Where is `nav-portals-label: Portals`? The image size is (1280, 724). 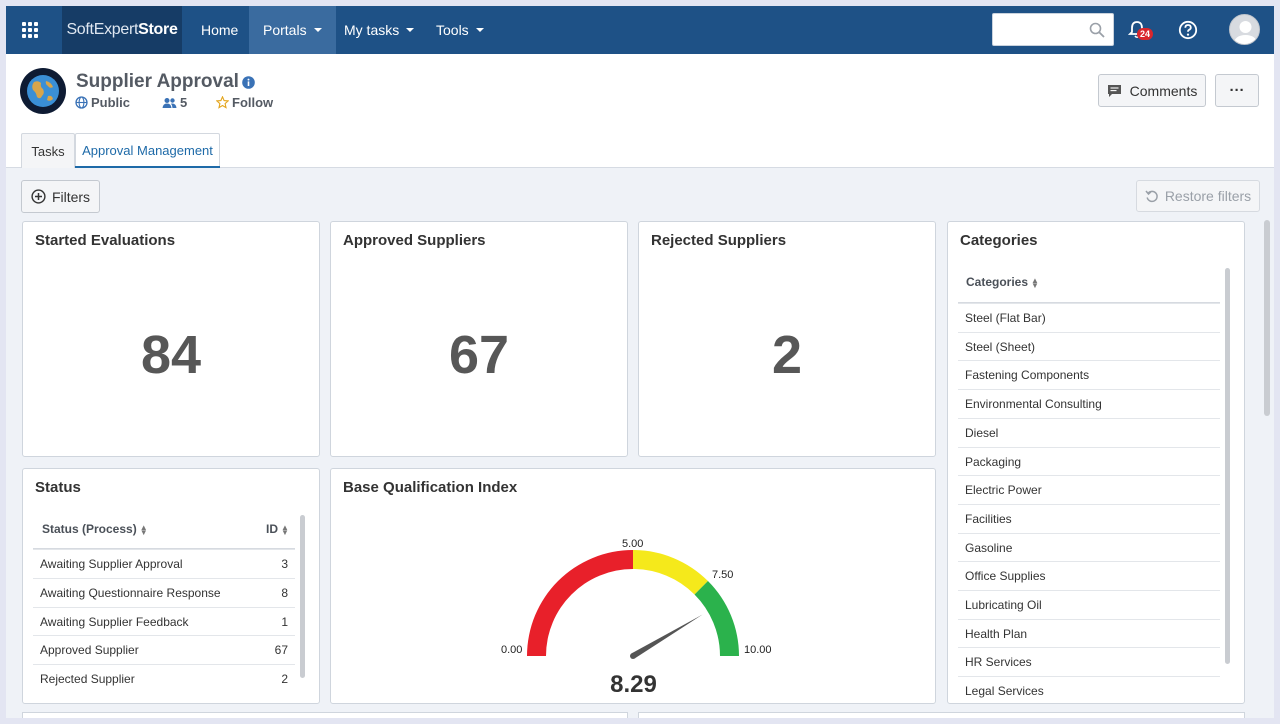 nav-portals-label: Portals is located at coordinates (285, 30).